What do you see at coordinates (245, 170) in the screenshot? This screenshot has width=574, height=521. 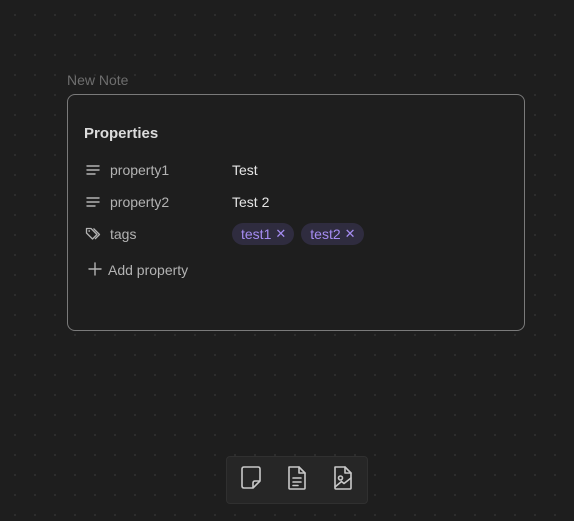 I see `property-value: Test` at bounding box center [245, 170].